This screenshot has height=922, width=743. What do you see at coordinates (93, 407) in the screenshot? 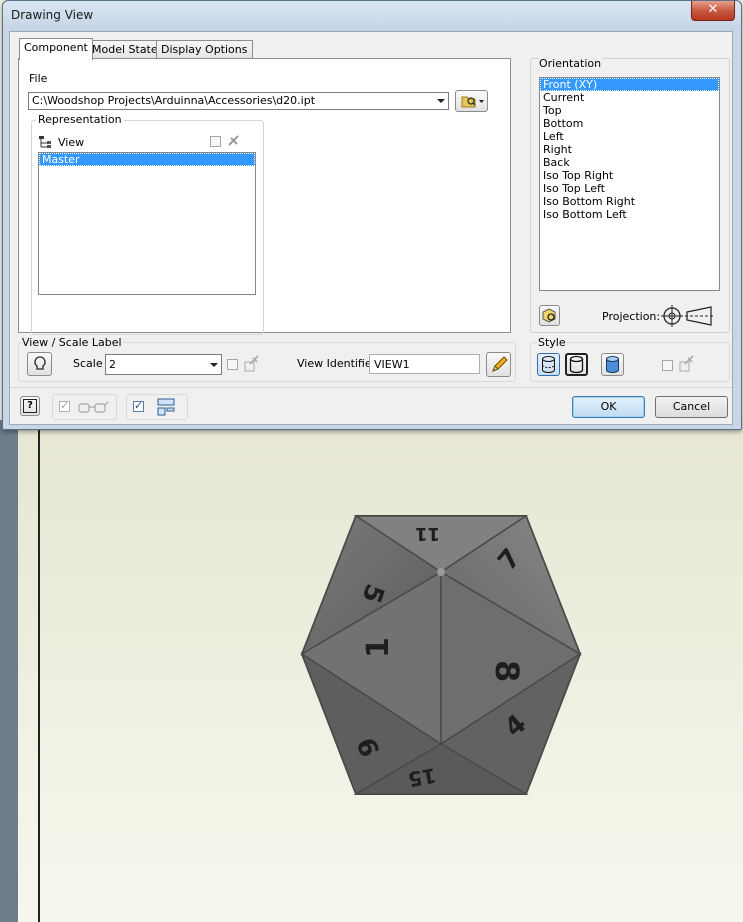
I see `glasses-icon` at bounding box center [93, 407].